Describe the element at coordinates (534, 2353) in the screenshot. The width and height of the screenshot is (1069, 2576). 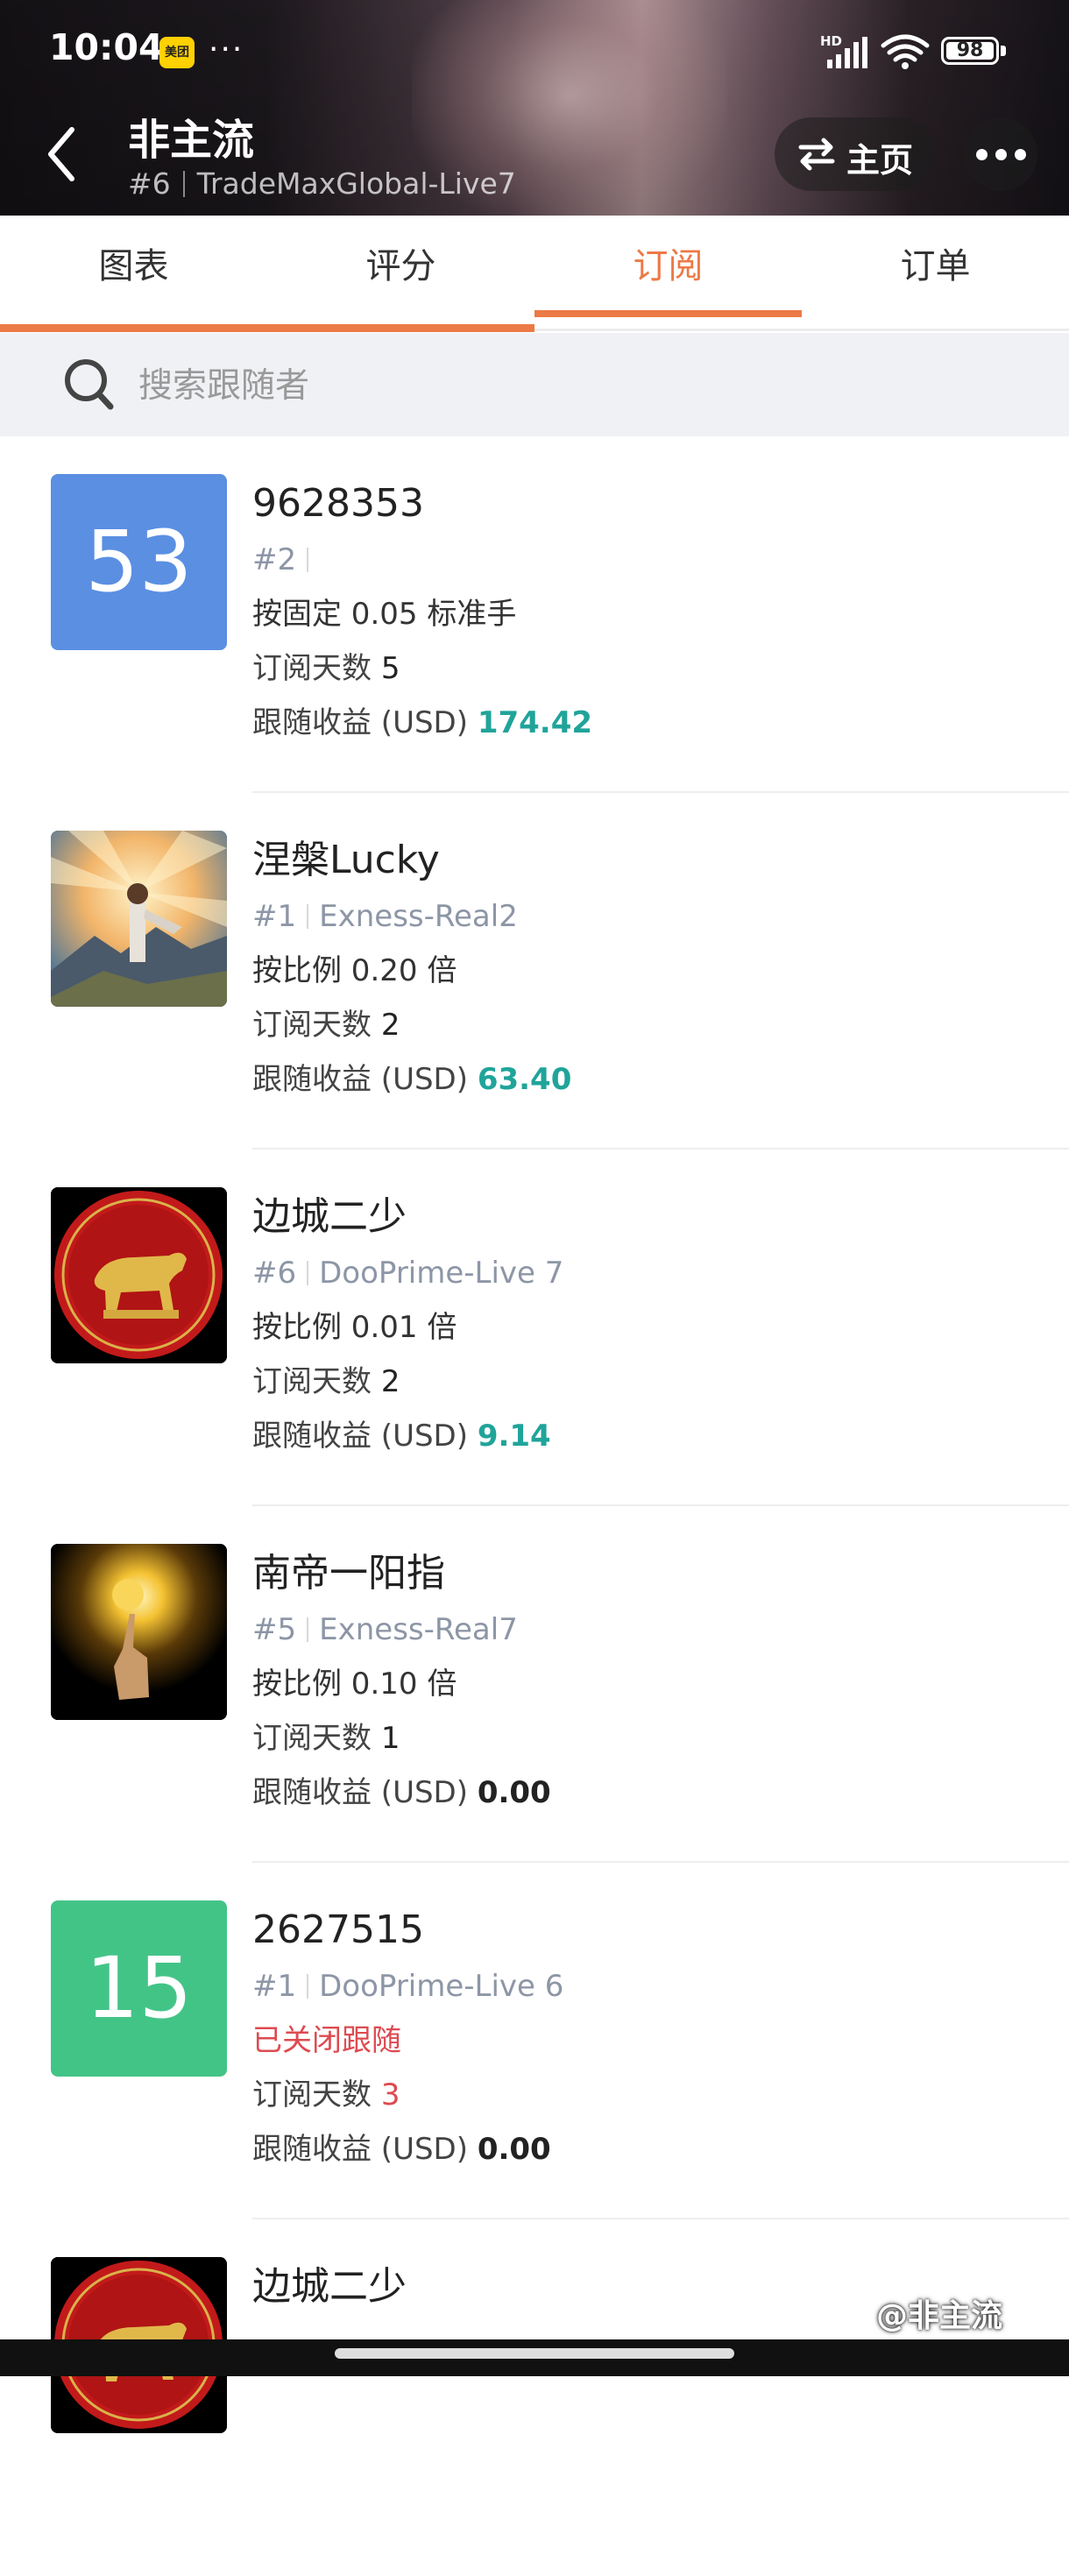
I see `home-indicator` at that location.